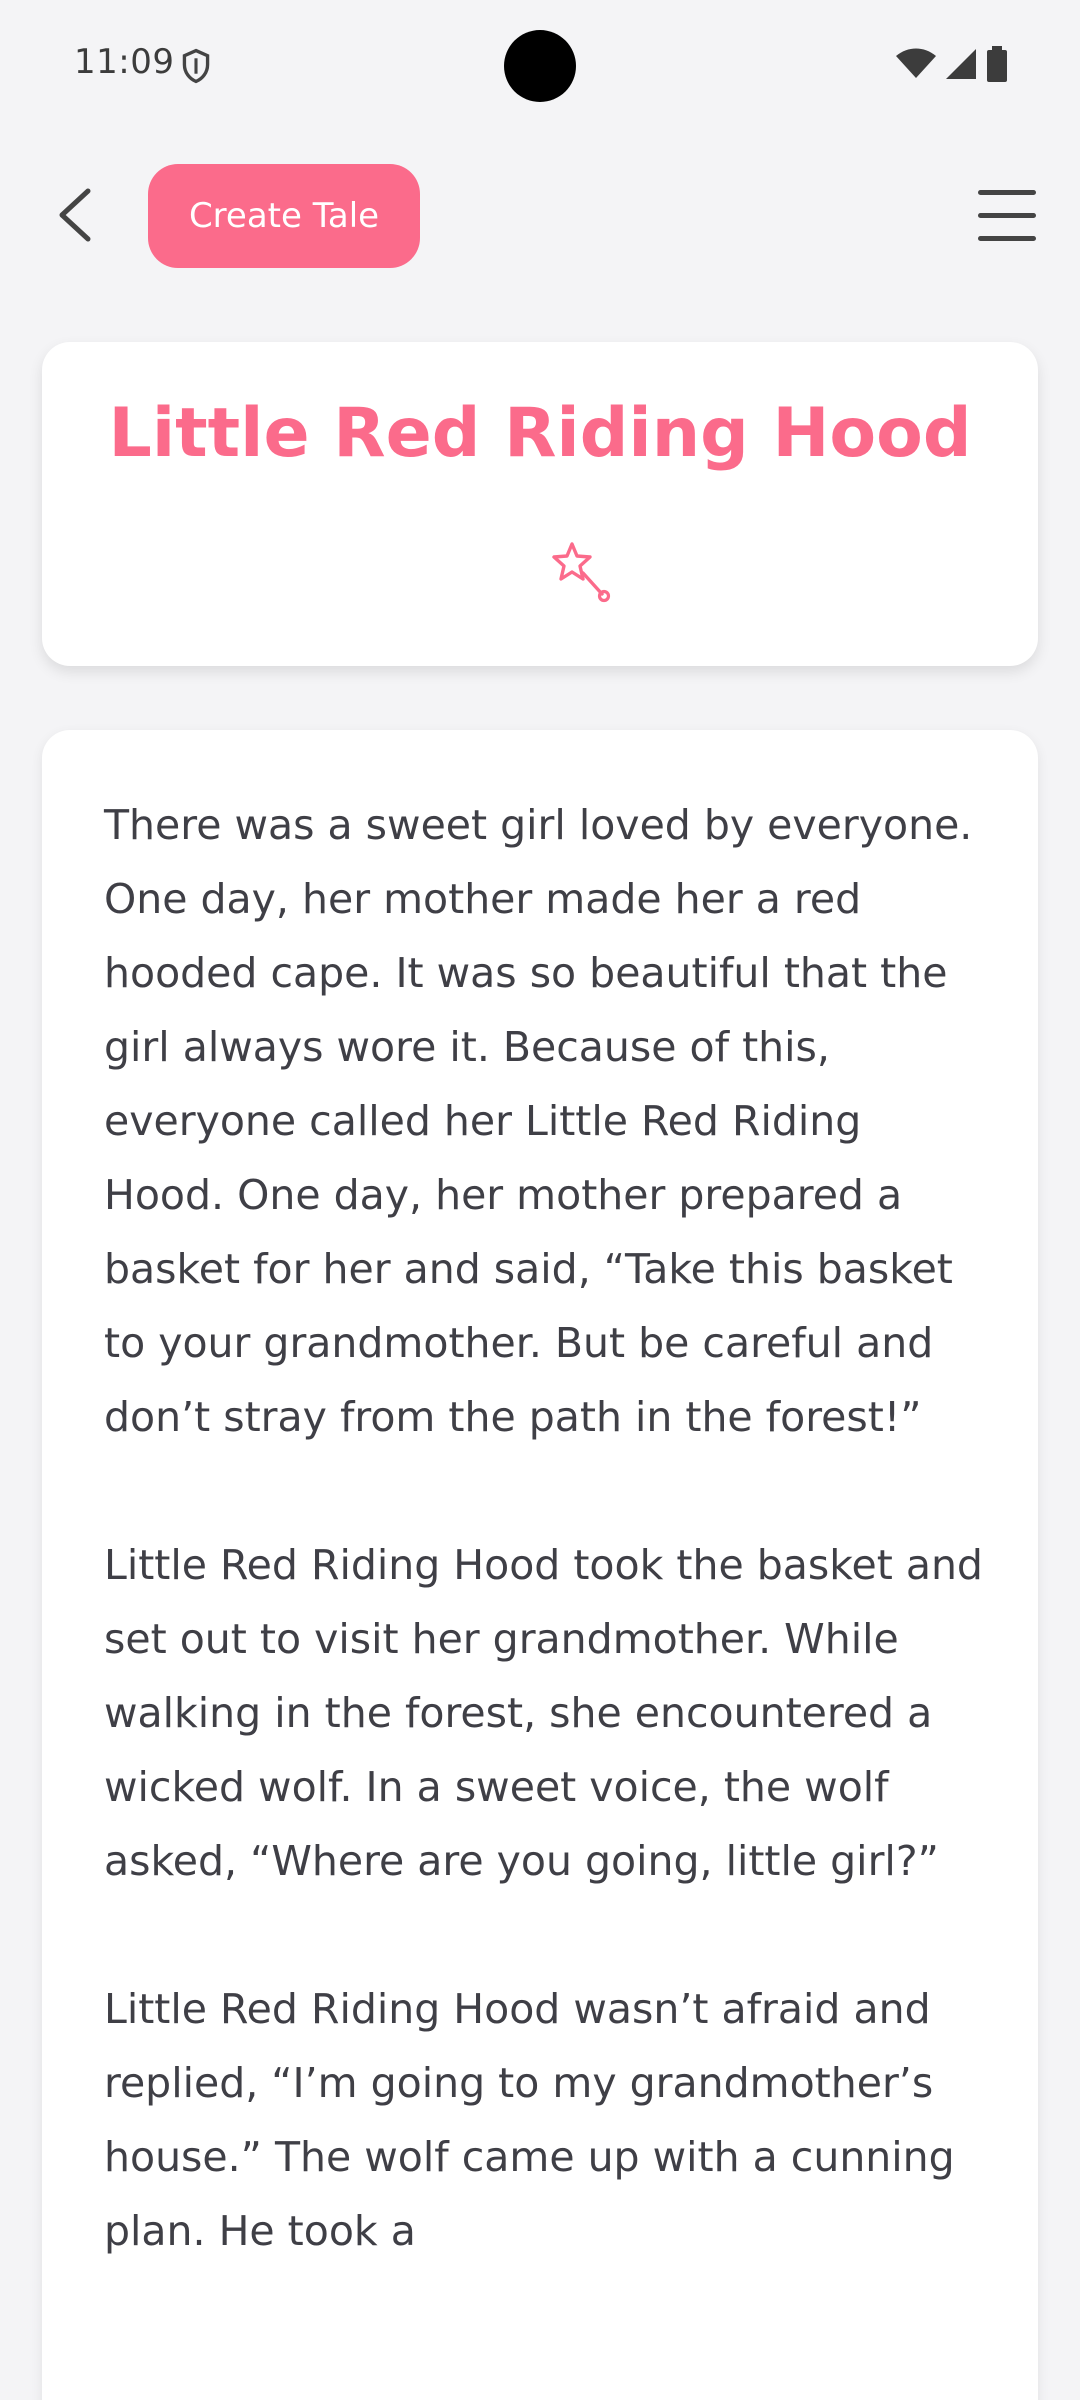  Describe the element at coordinates (1007, 216) in the screenshot. I see `hamburger-menu-icon` at that location.